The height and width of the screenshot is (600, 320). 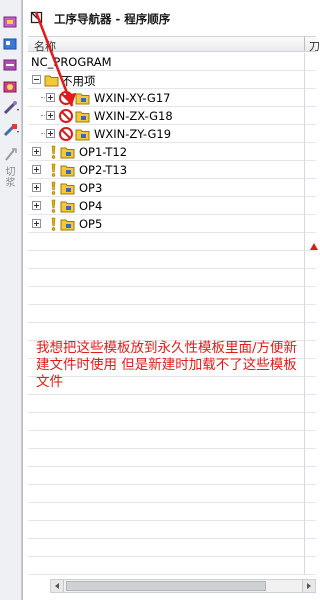 What do you see at coordinates (10, 130) in the screenshot?
I see `operation-tool-icon` at bounding box center [10, 130].